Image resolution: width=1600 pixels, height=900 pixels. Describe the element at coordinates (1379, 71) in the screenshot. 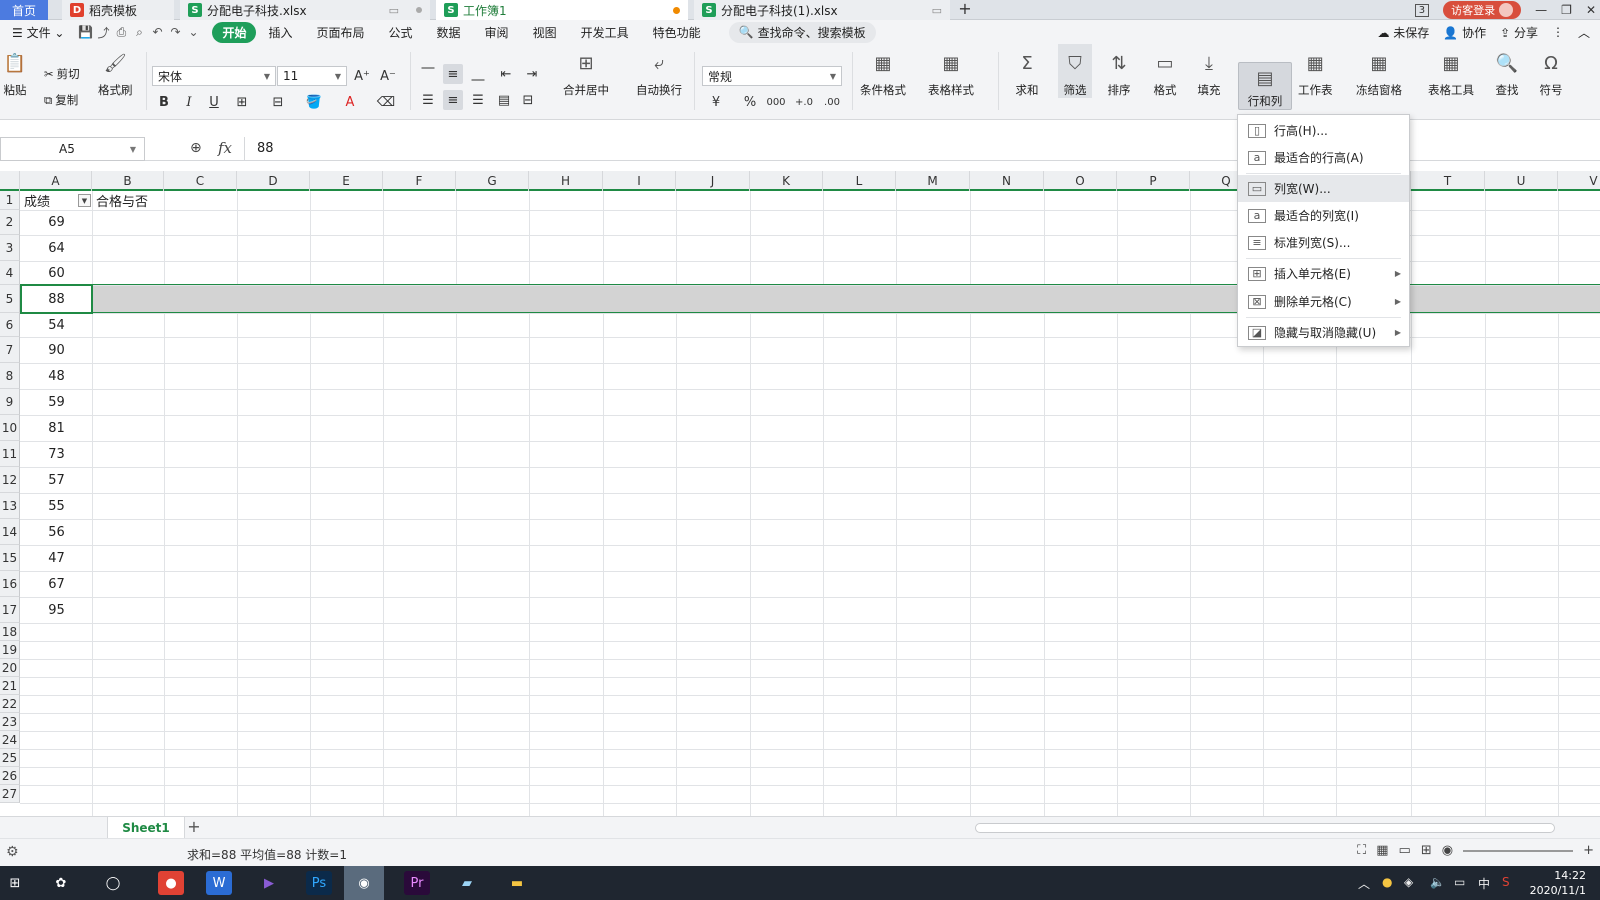

I see `freeze-panes-button: ▦ 冻结窗格` at that location.